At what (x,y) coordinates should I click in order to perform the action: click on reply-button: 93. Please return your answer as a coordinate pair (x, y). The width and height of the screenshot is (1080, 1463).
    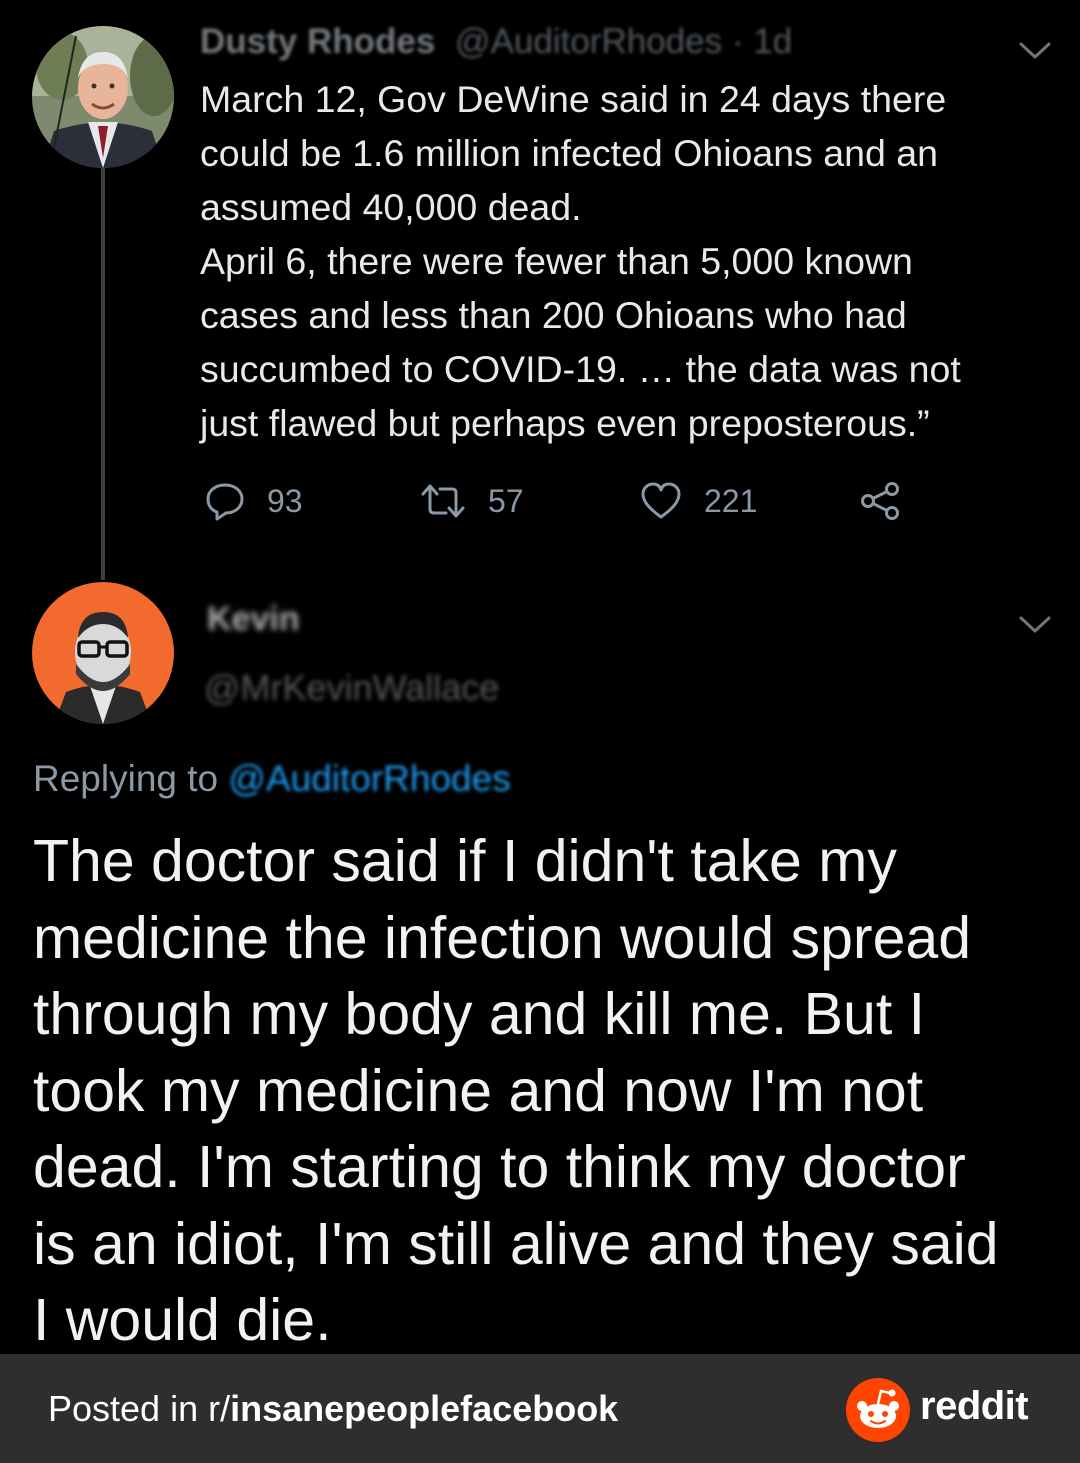
    Looking at the image, I should click on (254, 501).